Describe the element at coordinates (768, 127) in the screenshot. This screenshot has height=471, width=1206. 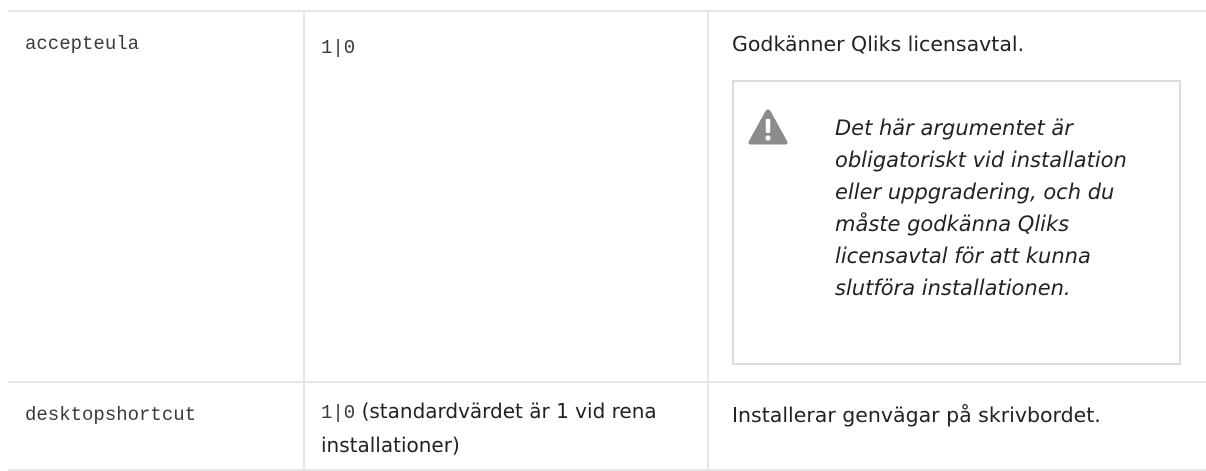
I see `warning-icon` at that location.